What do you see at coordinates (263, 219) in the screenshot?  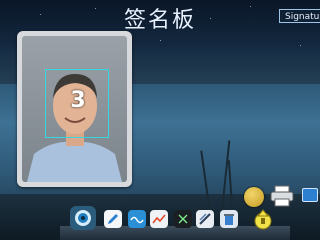 I see `upload-icon` at bounding box center [263, 219].